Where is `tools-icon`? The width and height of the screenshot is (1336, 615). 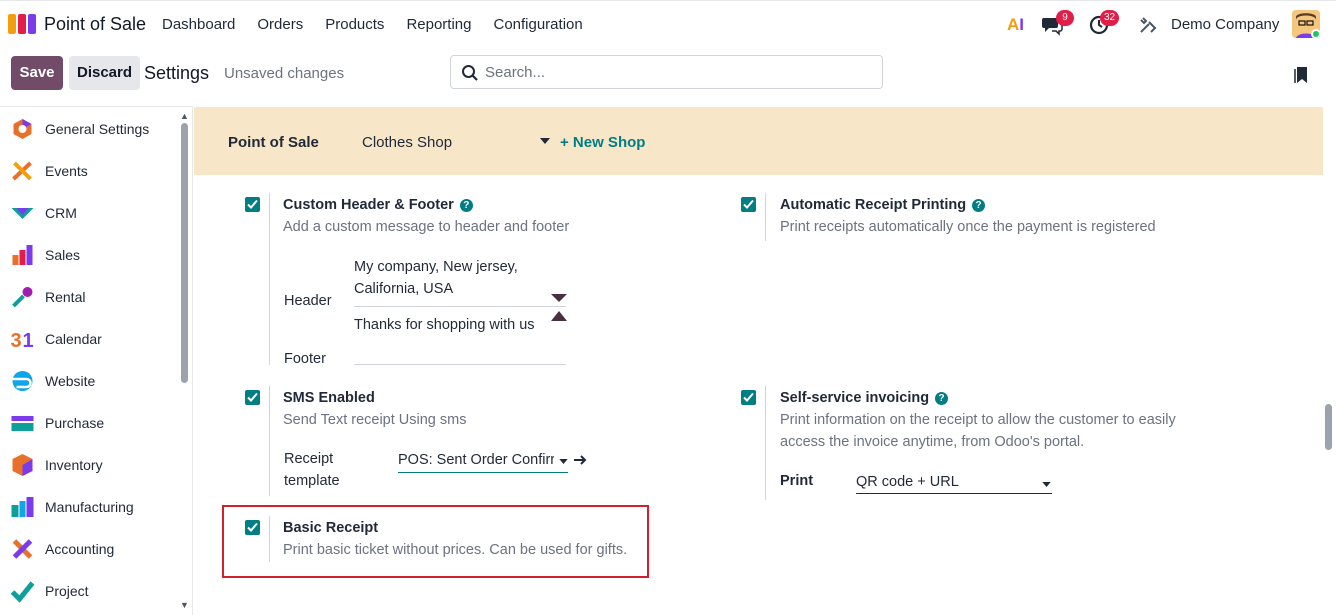
tools-icon is located at coordinates (1148, 25).